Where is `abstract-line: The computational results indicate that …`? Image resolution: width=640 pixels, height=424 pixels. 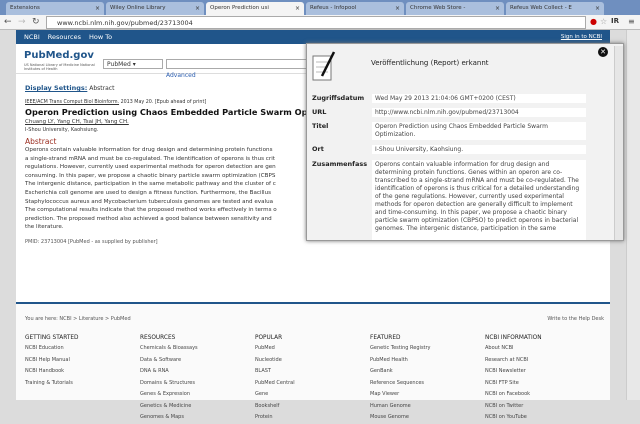
abstract-line: The computational results indicate that … is located at coordinates (151, 210).